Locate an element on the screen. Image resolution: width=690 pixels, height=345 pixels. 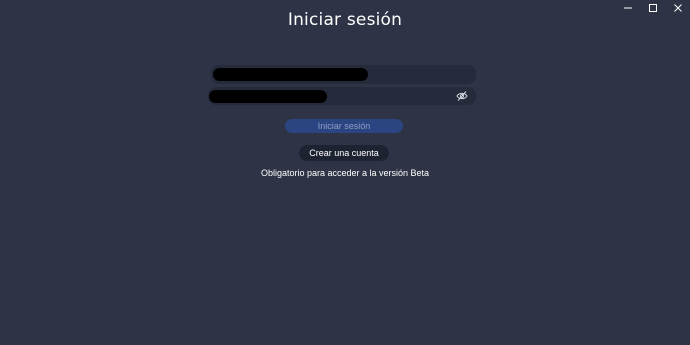
eye-off-icon is located at coordinates (462, 96).